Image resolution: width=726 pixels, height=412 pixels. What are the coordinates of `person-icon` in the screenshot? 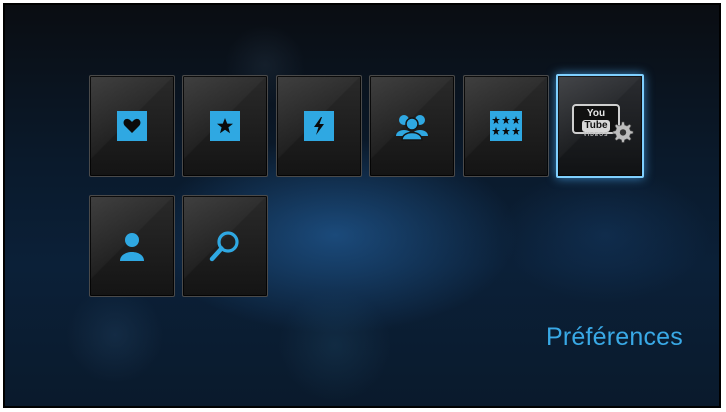 It's located at (132, 246).